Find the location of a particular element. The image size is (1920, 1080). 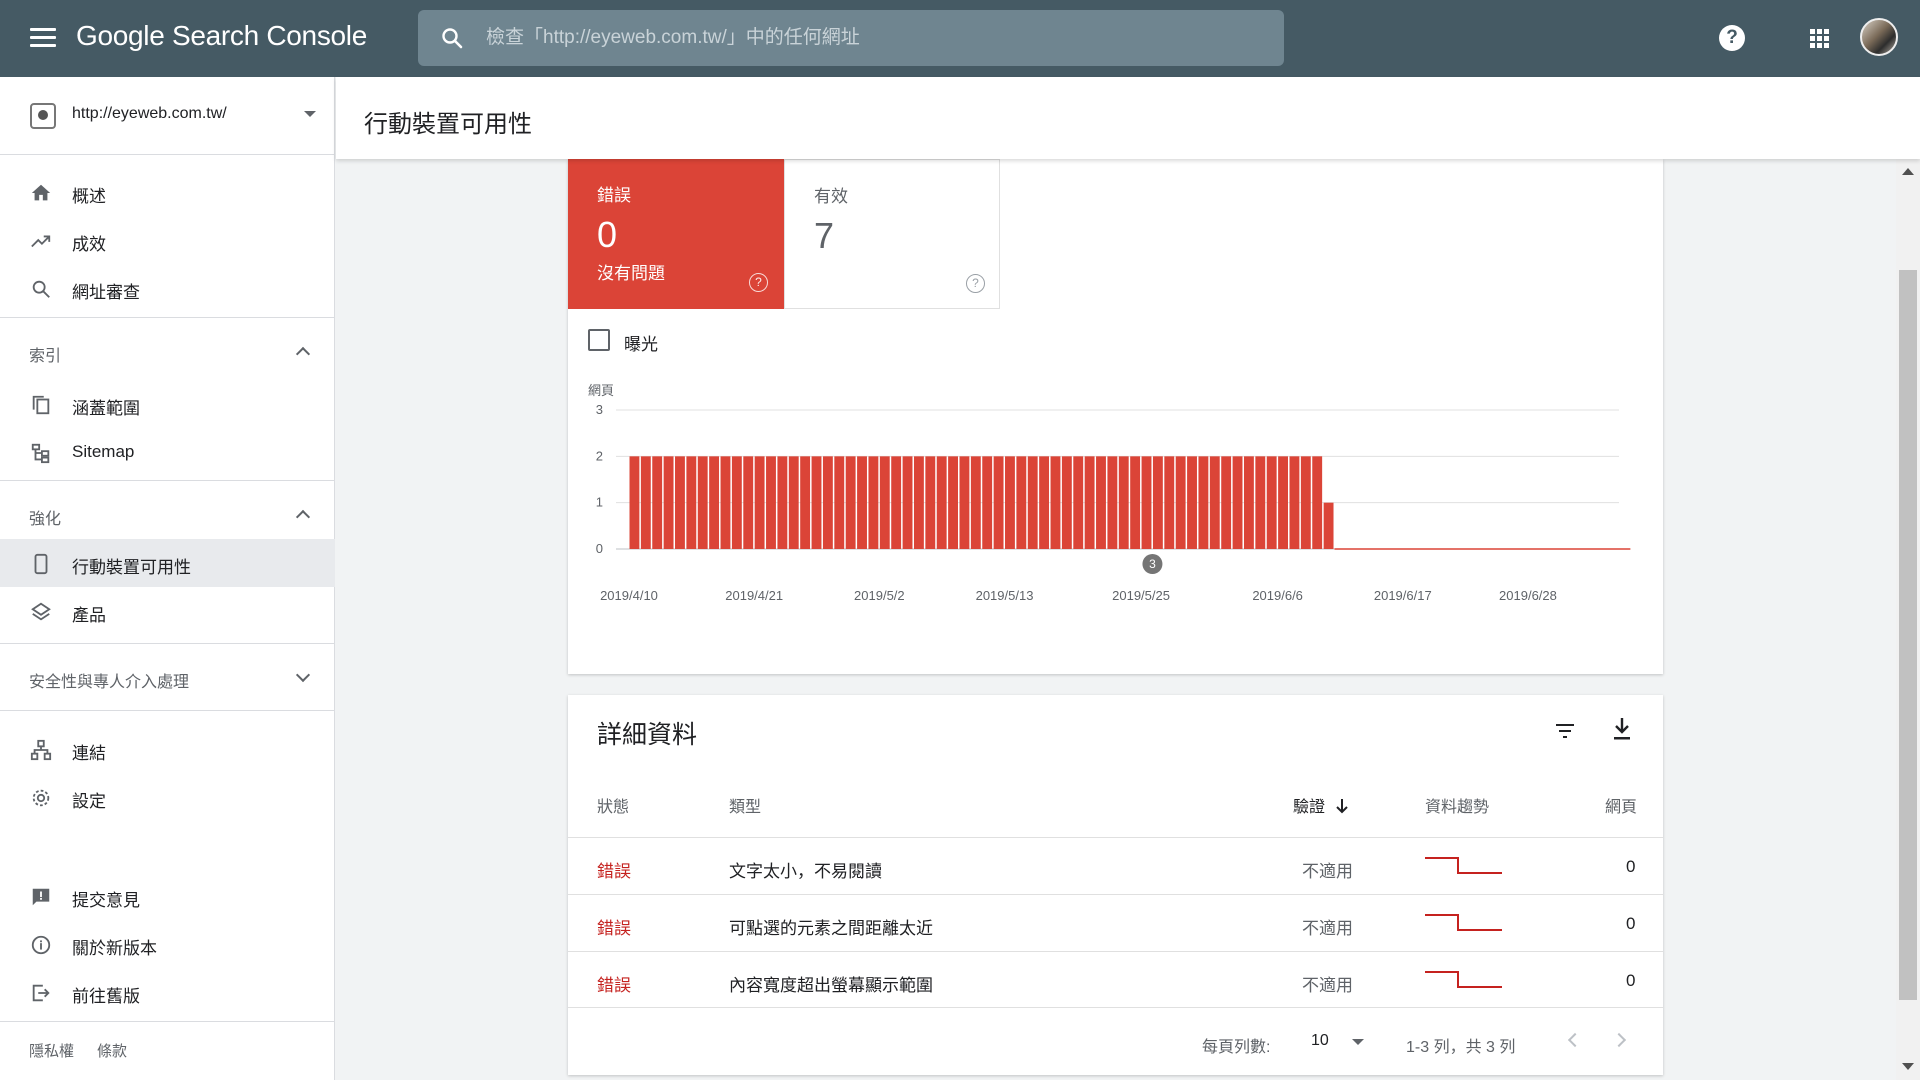

table-row: 錯誤 內容寬度超出螢幕顯示範圍 不適用 0 is located at coordinates (1115, 979).